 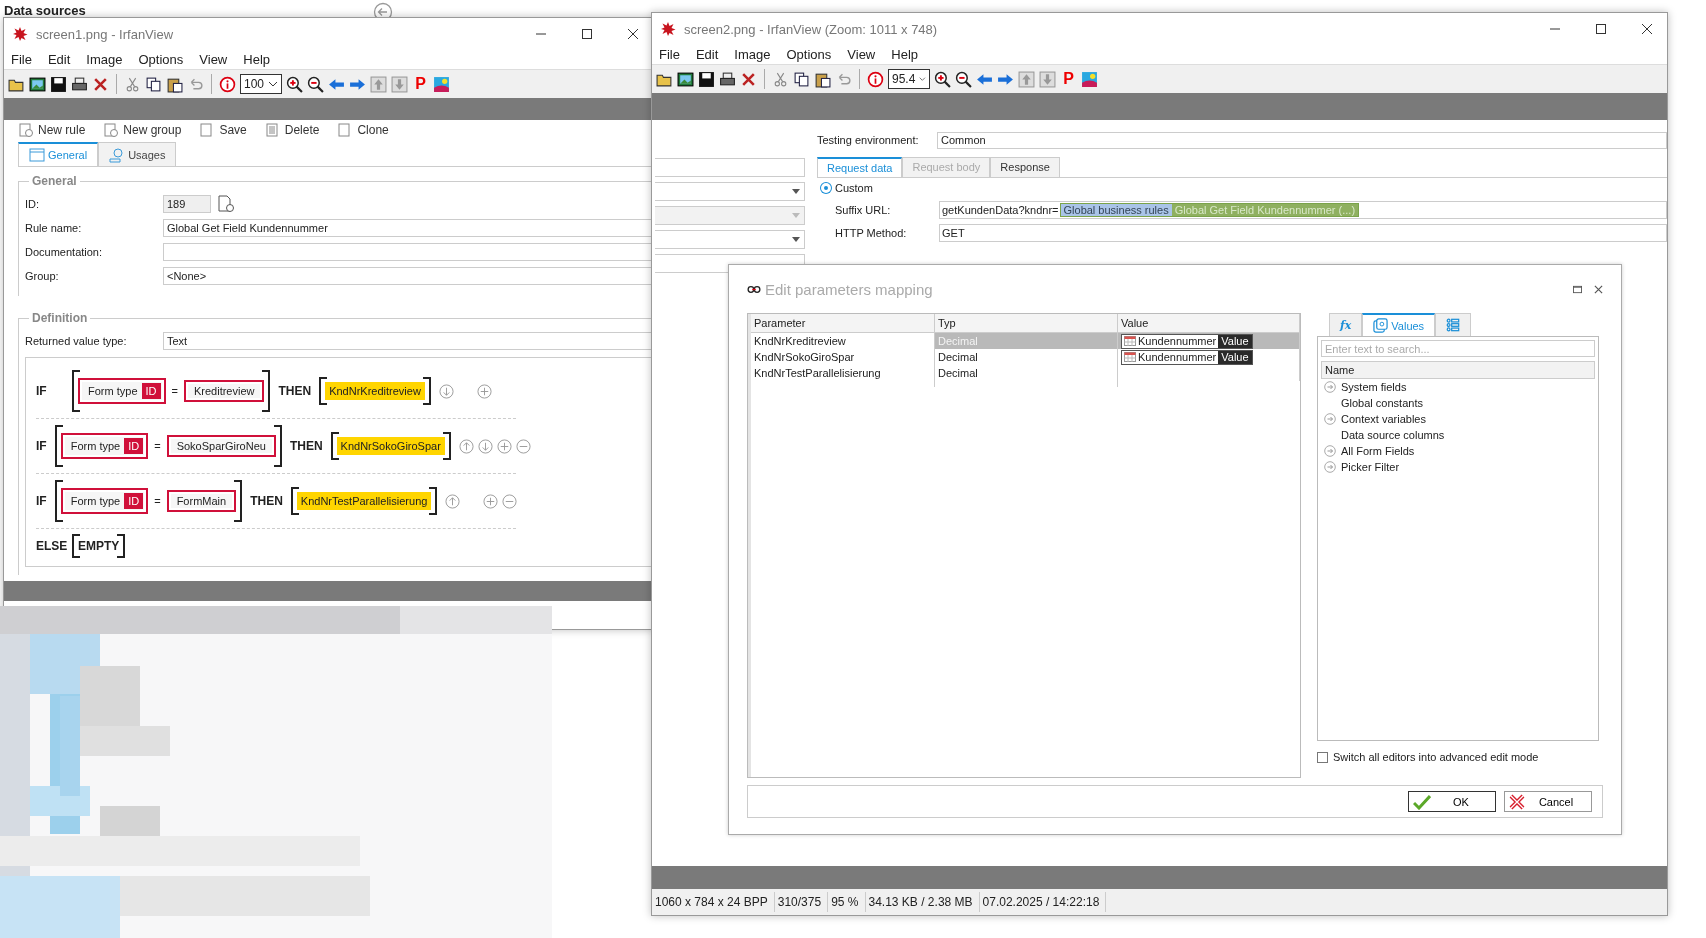 I want to click on column-header: Name, so click(x=1458, y=370).